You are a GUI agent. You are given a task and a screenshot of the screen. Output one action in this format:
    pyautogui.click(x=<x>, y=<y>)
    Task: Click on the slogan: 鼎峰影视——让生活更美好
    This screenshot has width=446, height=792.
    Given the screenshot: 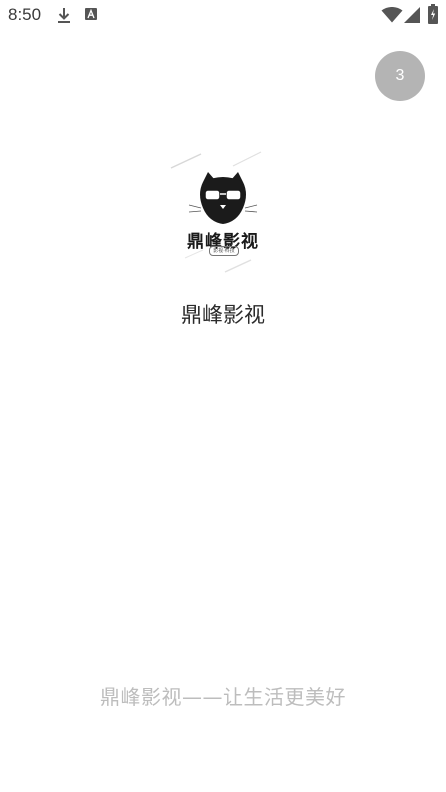 What is the action you would take?
    pyautogui.click(x=223, y=697)
    